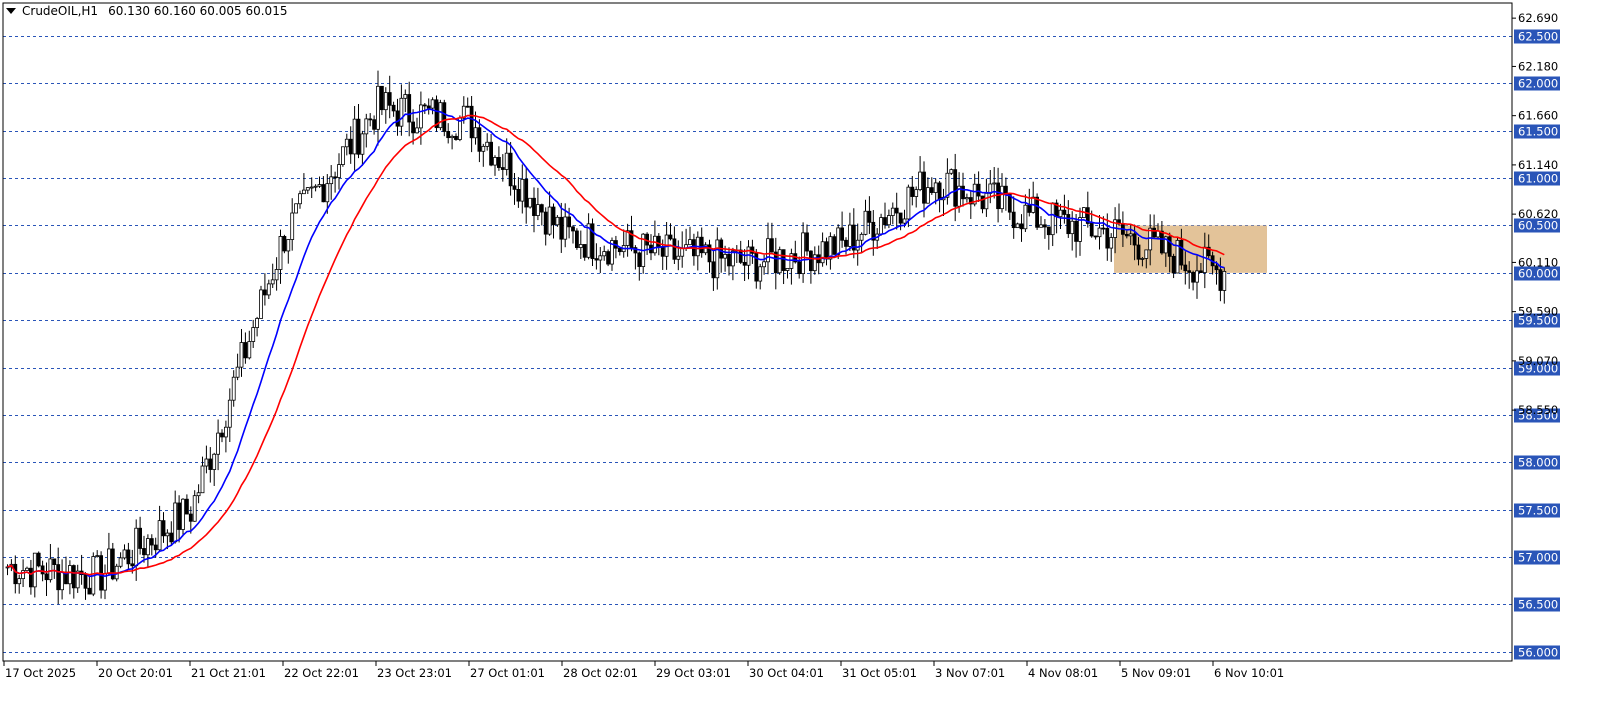 The image size is (1614, 704). I want to click on level-badge-label: 61.000, so click(1538, 179).